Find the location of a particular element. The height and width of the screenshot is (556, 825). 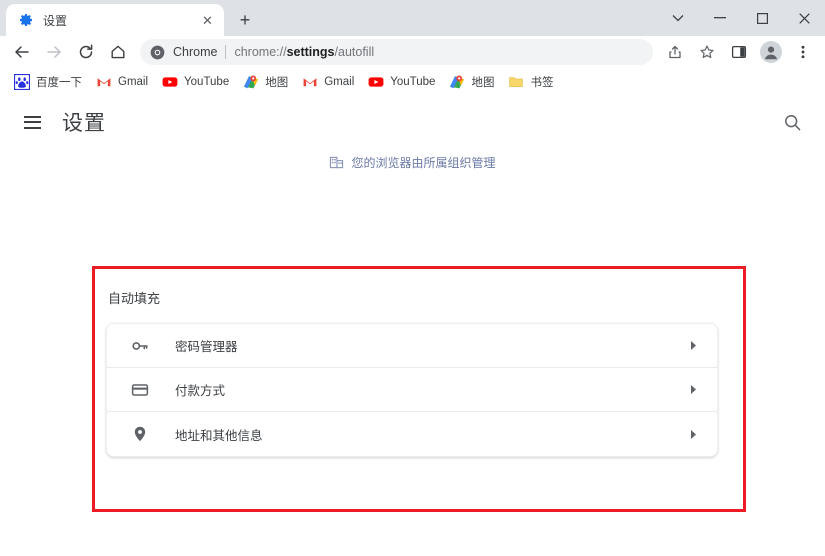

profile-avatar is located at coordinates (771, 52).